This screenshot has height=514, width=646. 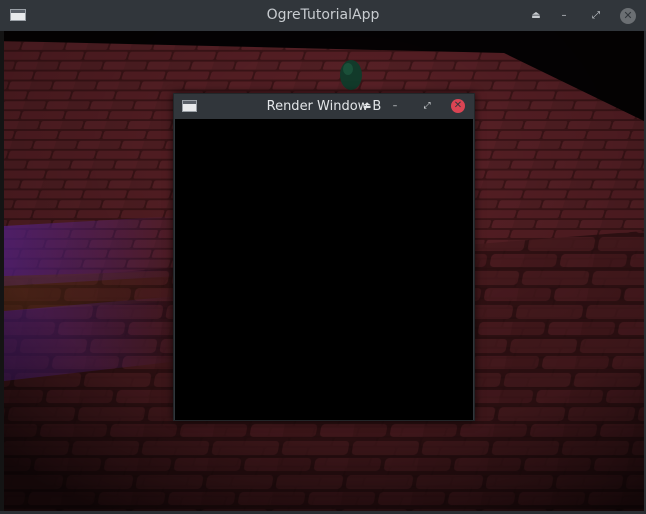 What do you see at coordinates (351, 75) in the screenshot?
I see `ogre-head-model` at bounding box center [351, 75].